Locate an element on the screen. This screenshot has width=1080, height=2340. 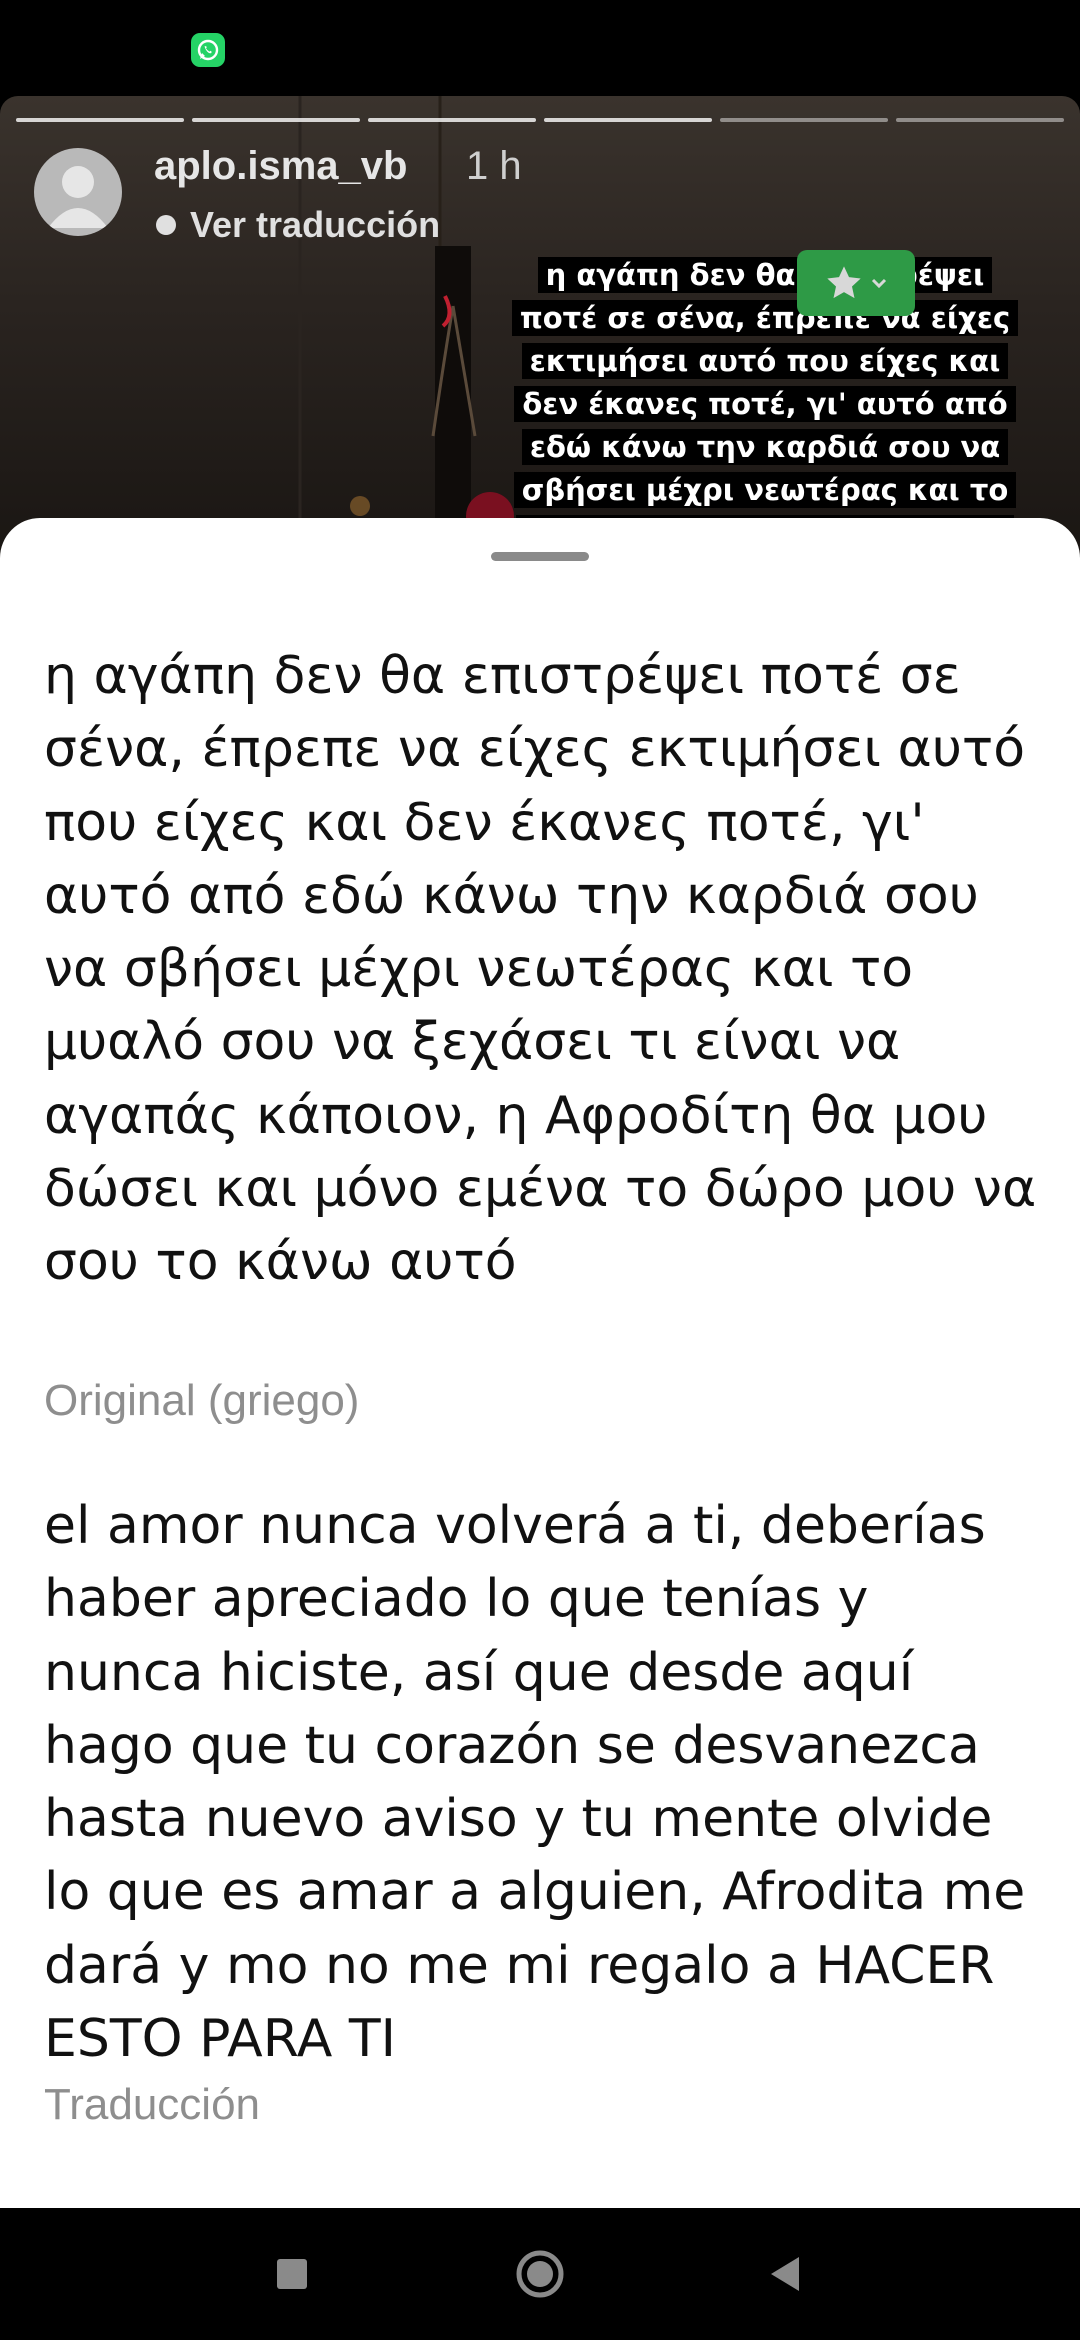
translate-dot-icon is located at coordinates (166, 225).